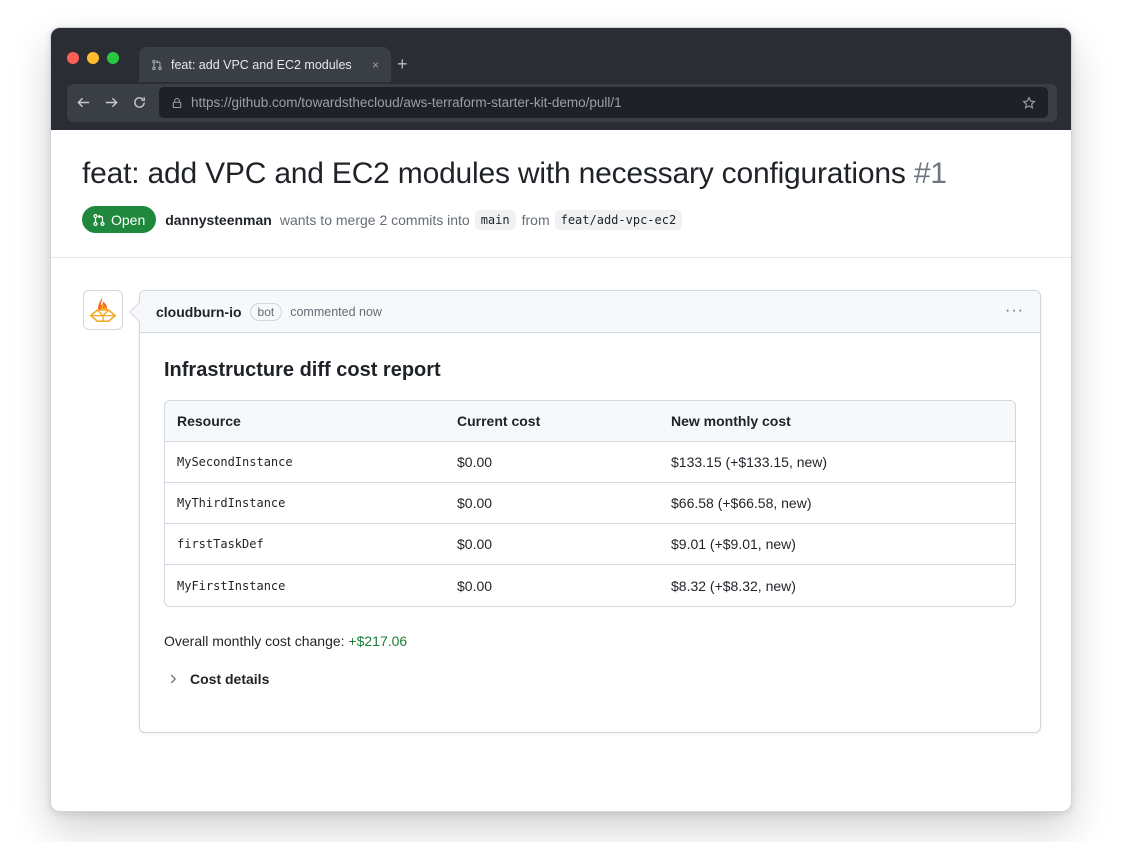 This screenshot has height=842, width=1148. I want to click on cost-details-toggle: Cost details, so click(590, 679).